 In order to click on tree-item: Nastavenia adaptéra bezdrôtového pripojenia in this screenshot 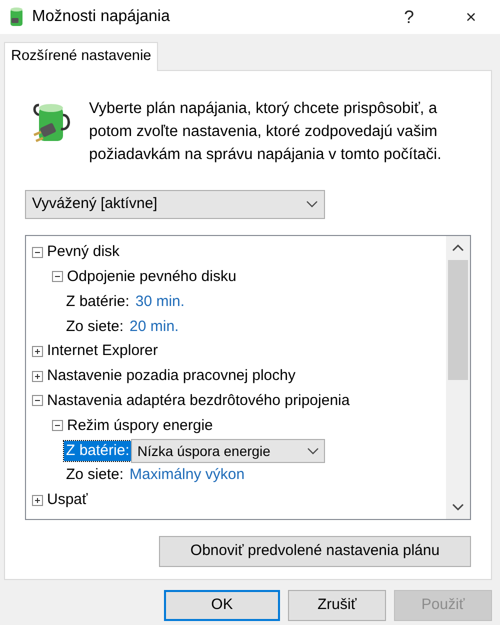, I will do `click(198, 400)`.